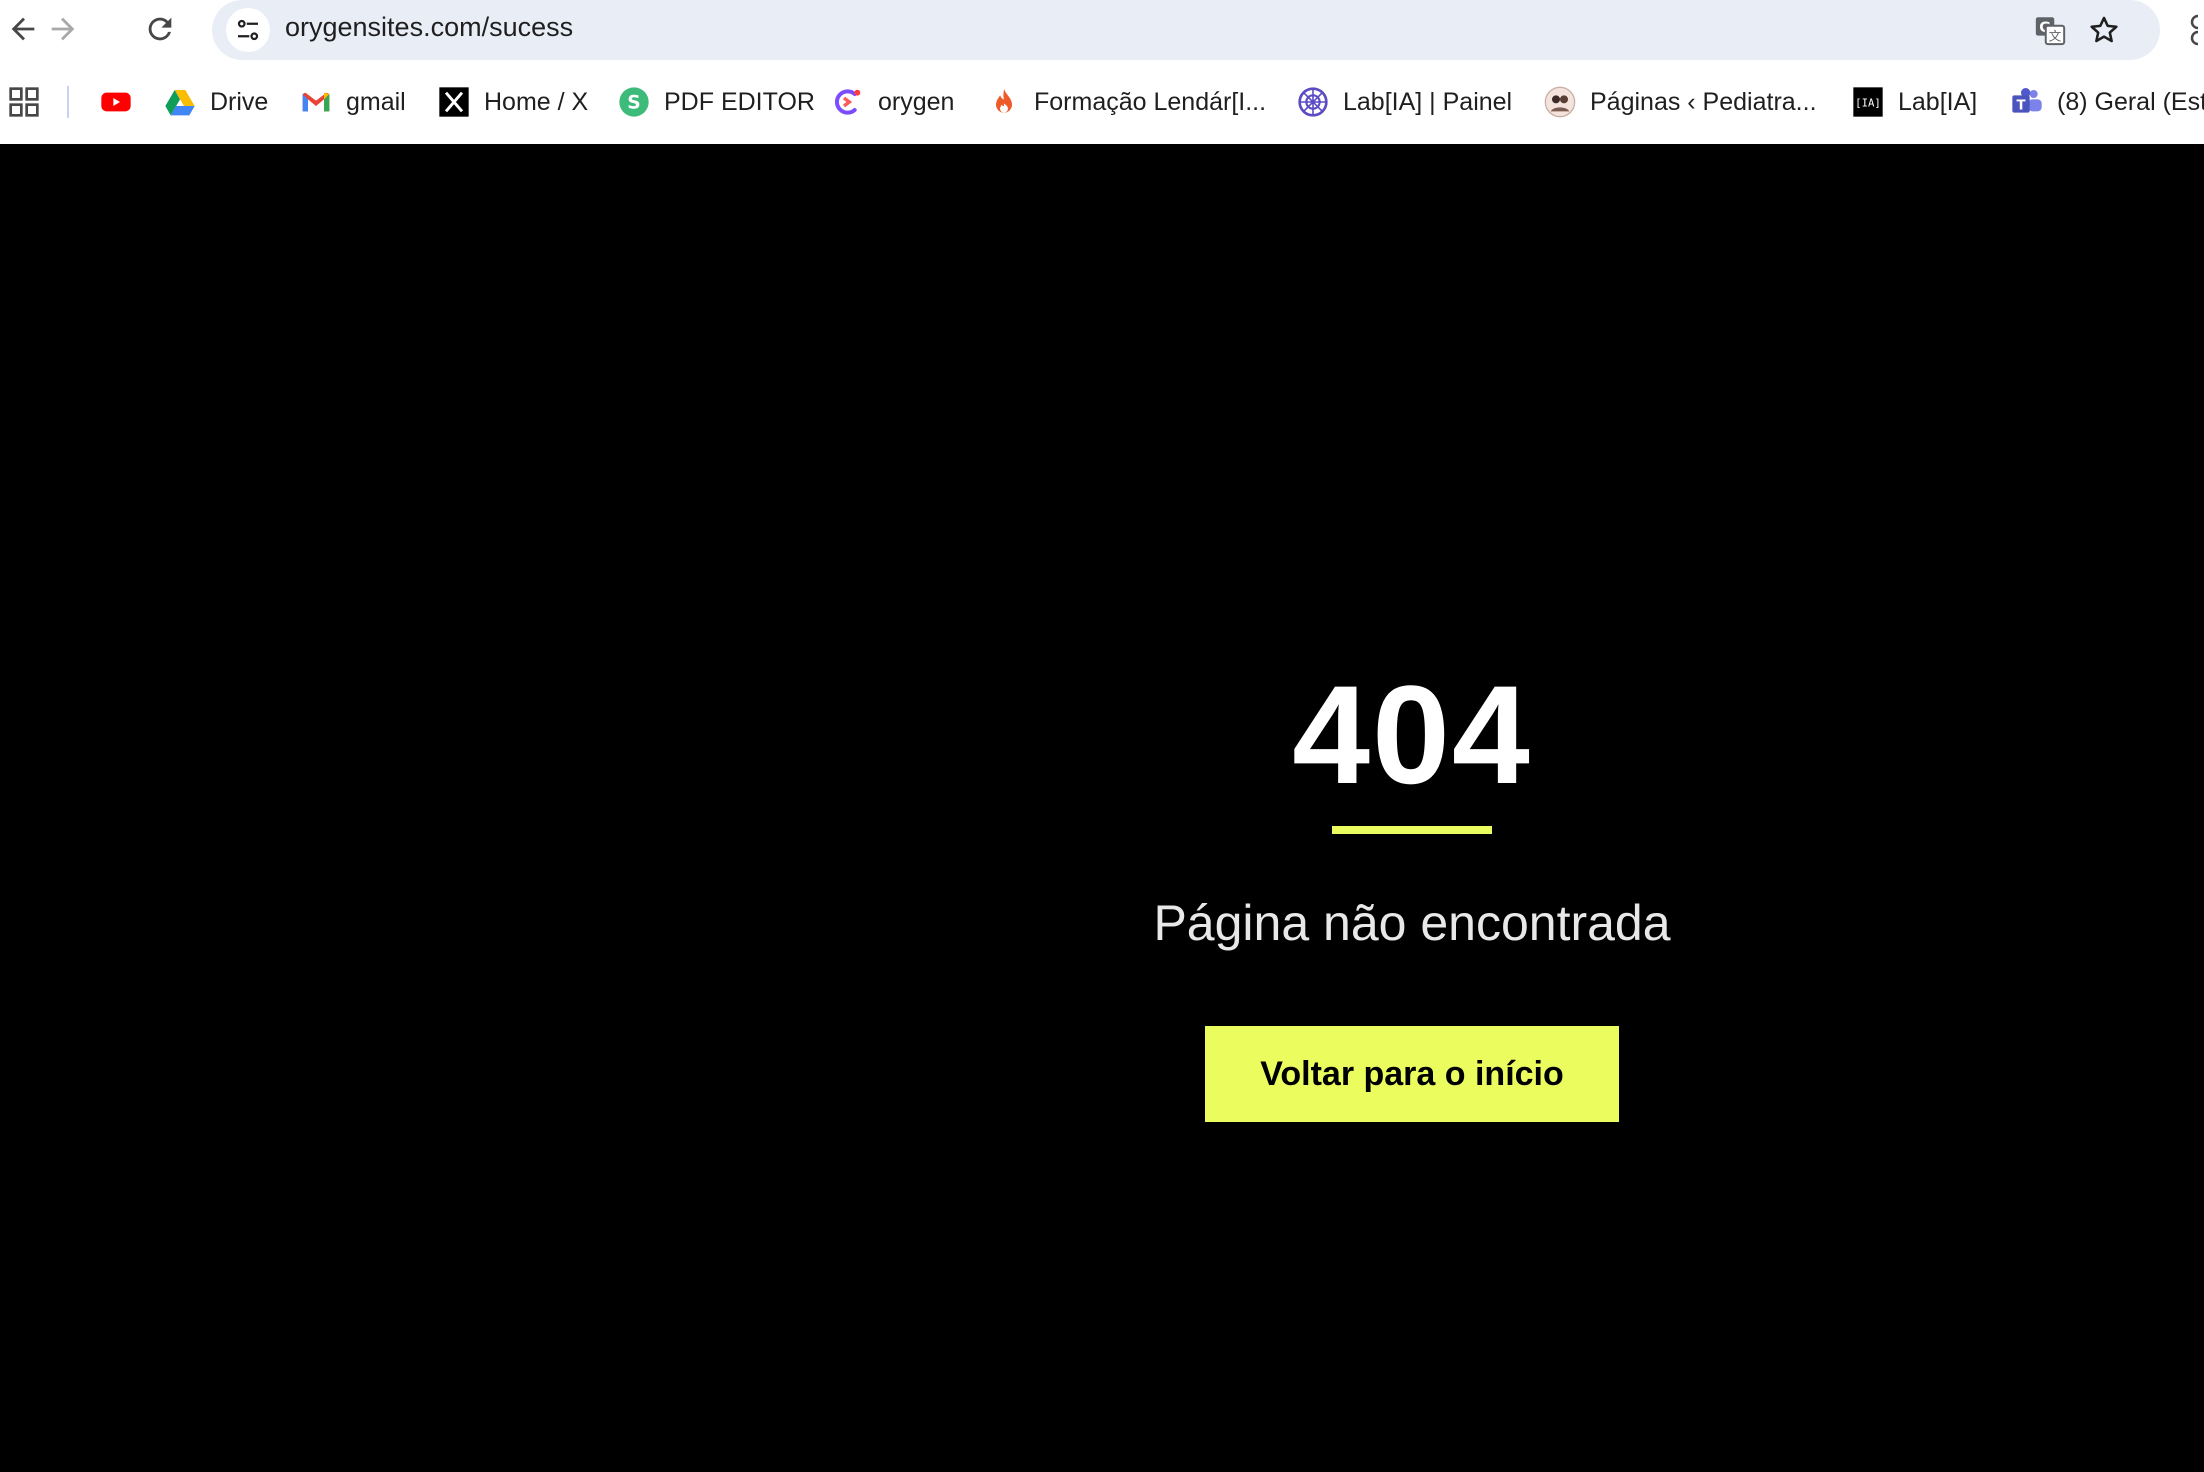 Image resolution: width=2204 pixels, height=1472 pixels. I want to click on bookmark-orygen: orygen, so click(892, 102).